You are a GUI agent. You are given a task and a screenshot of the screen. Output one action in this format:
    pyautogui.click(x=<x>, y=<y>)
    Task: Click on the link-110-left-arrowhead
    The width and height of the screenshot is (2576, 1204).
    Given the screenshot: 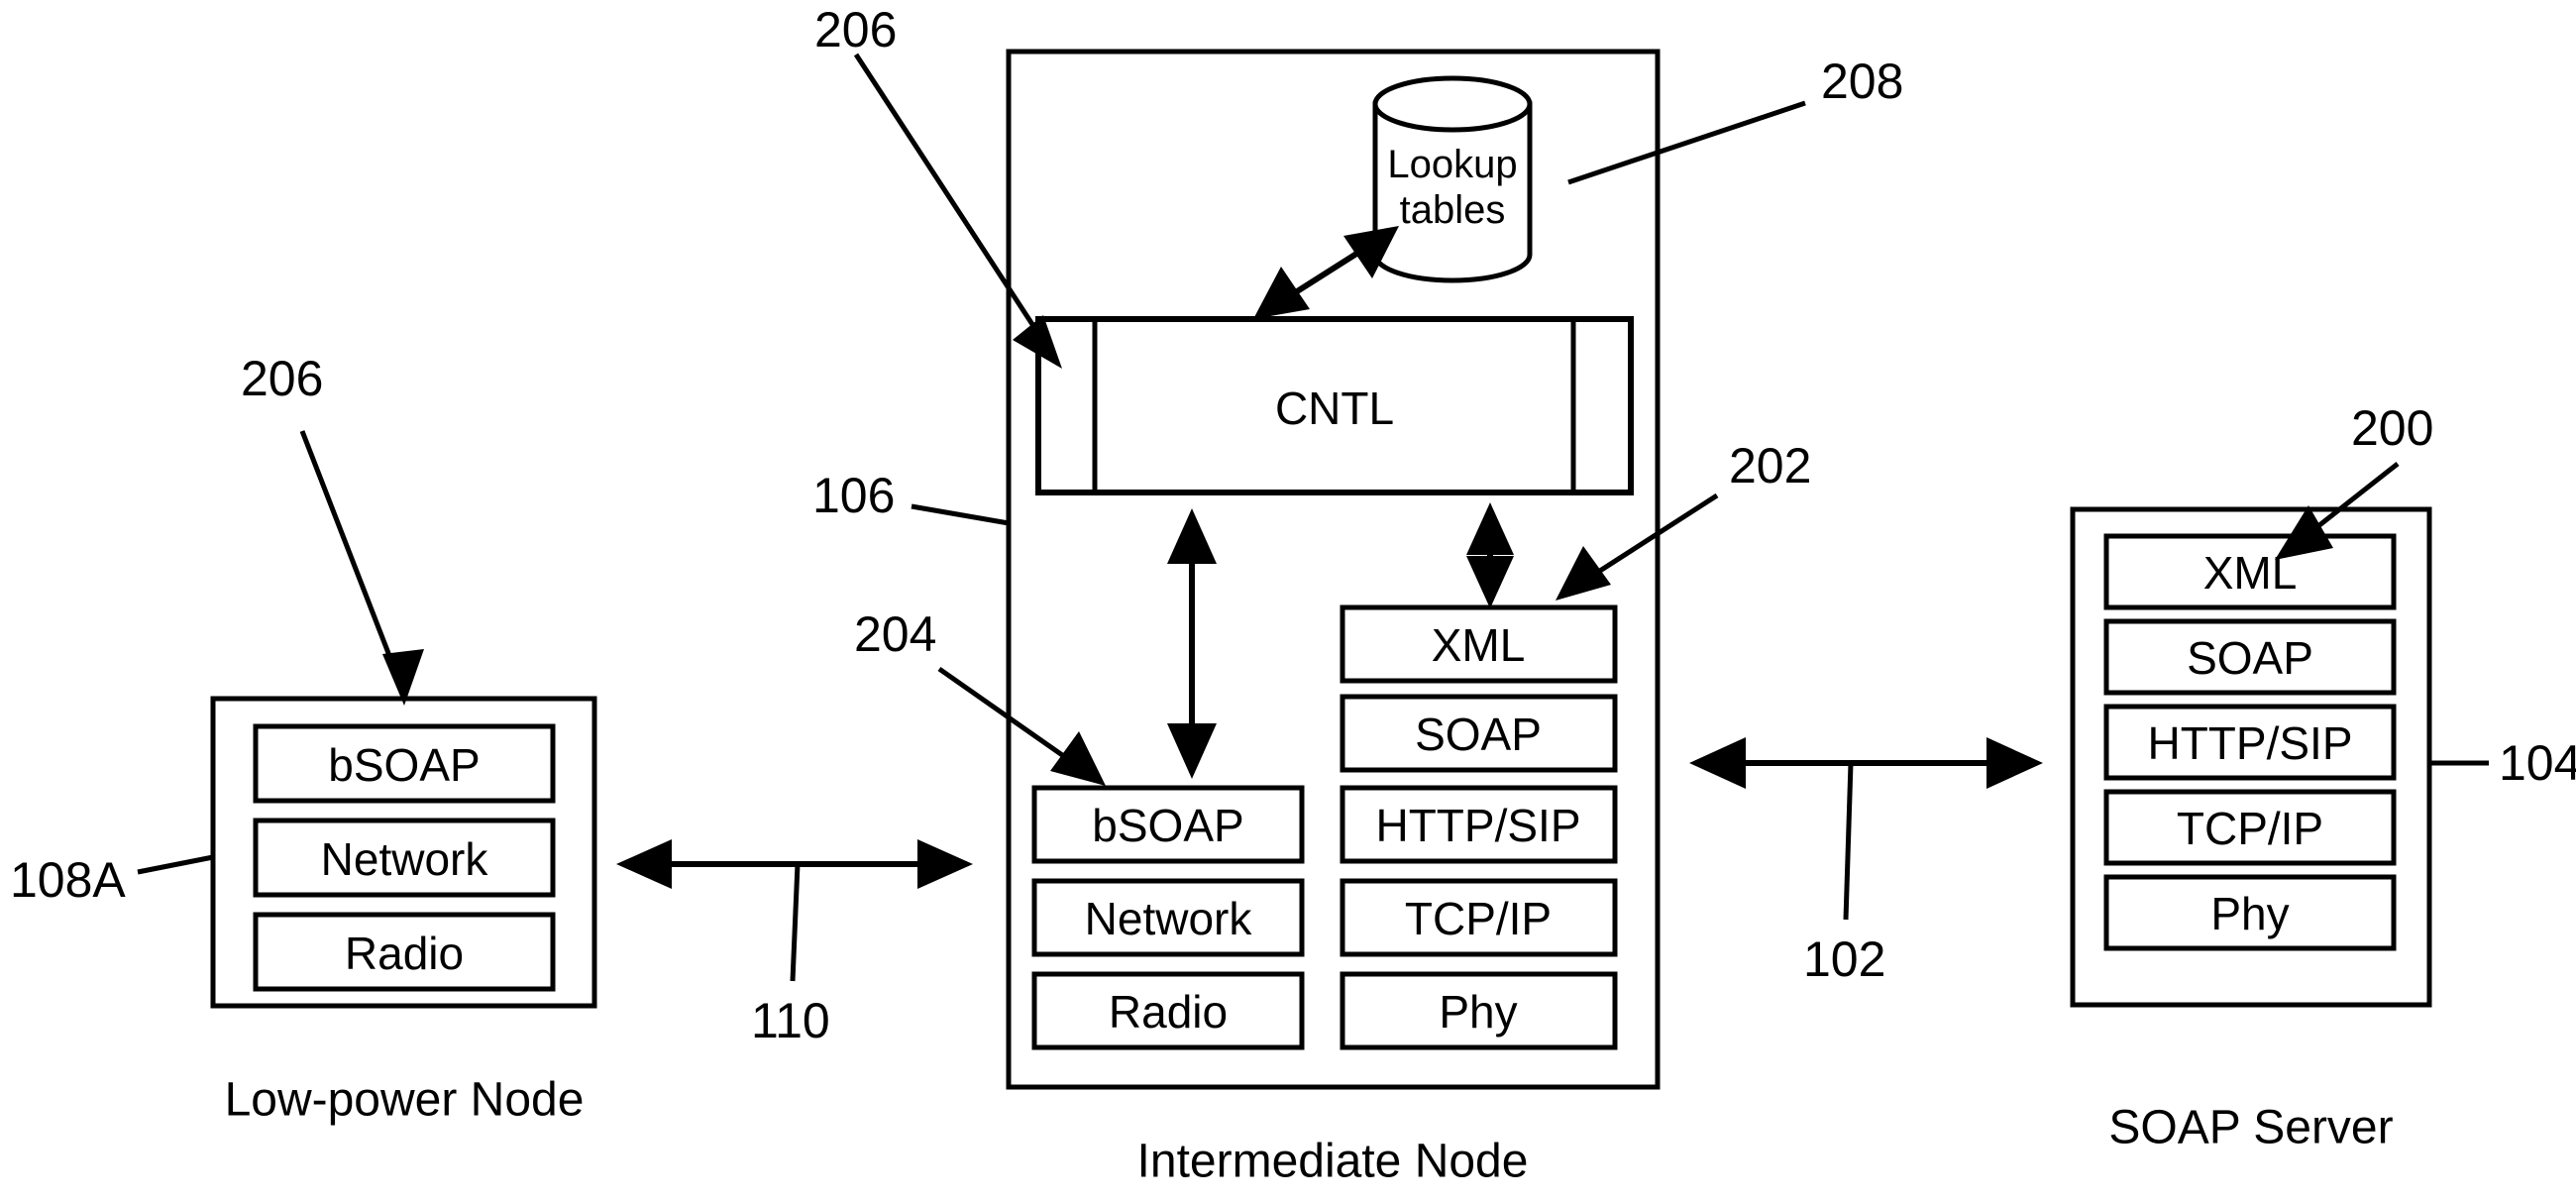 What is the action you would take?
    pyautogui.click(x=644, y=864)
    